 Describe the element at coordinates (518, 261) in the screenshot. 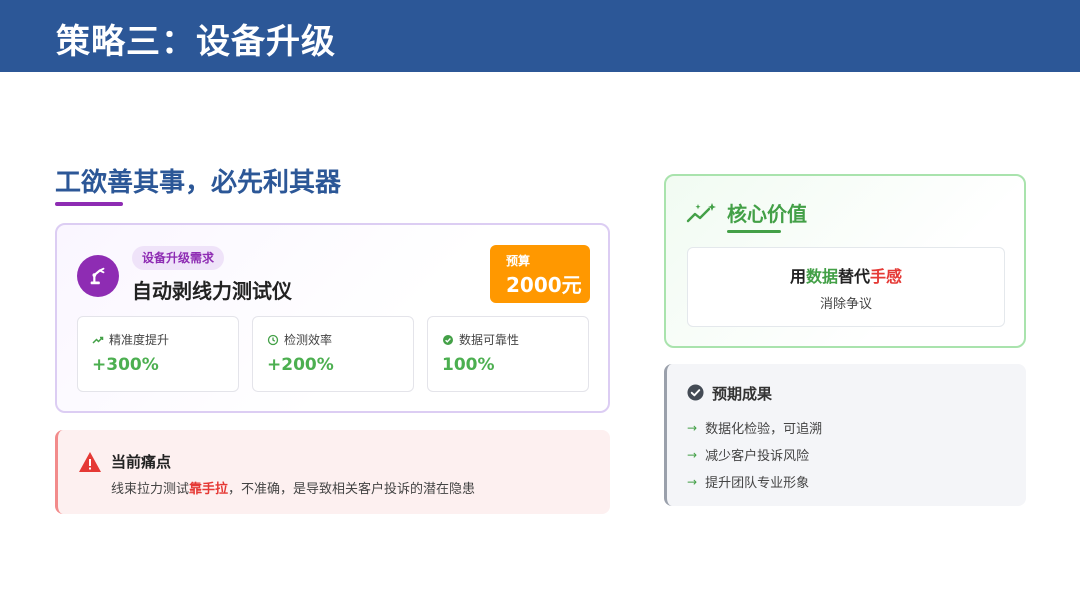

I see `budget-label: 预算` at that location.